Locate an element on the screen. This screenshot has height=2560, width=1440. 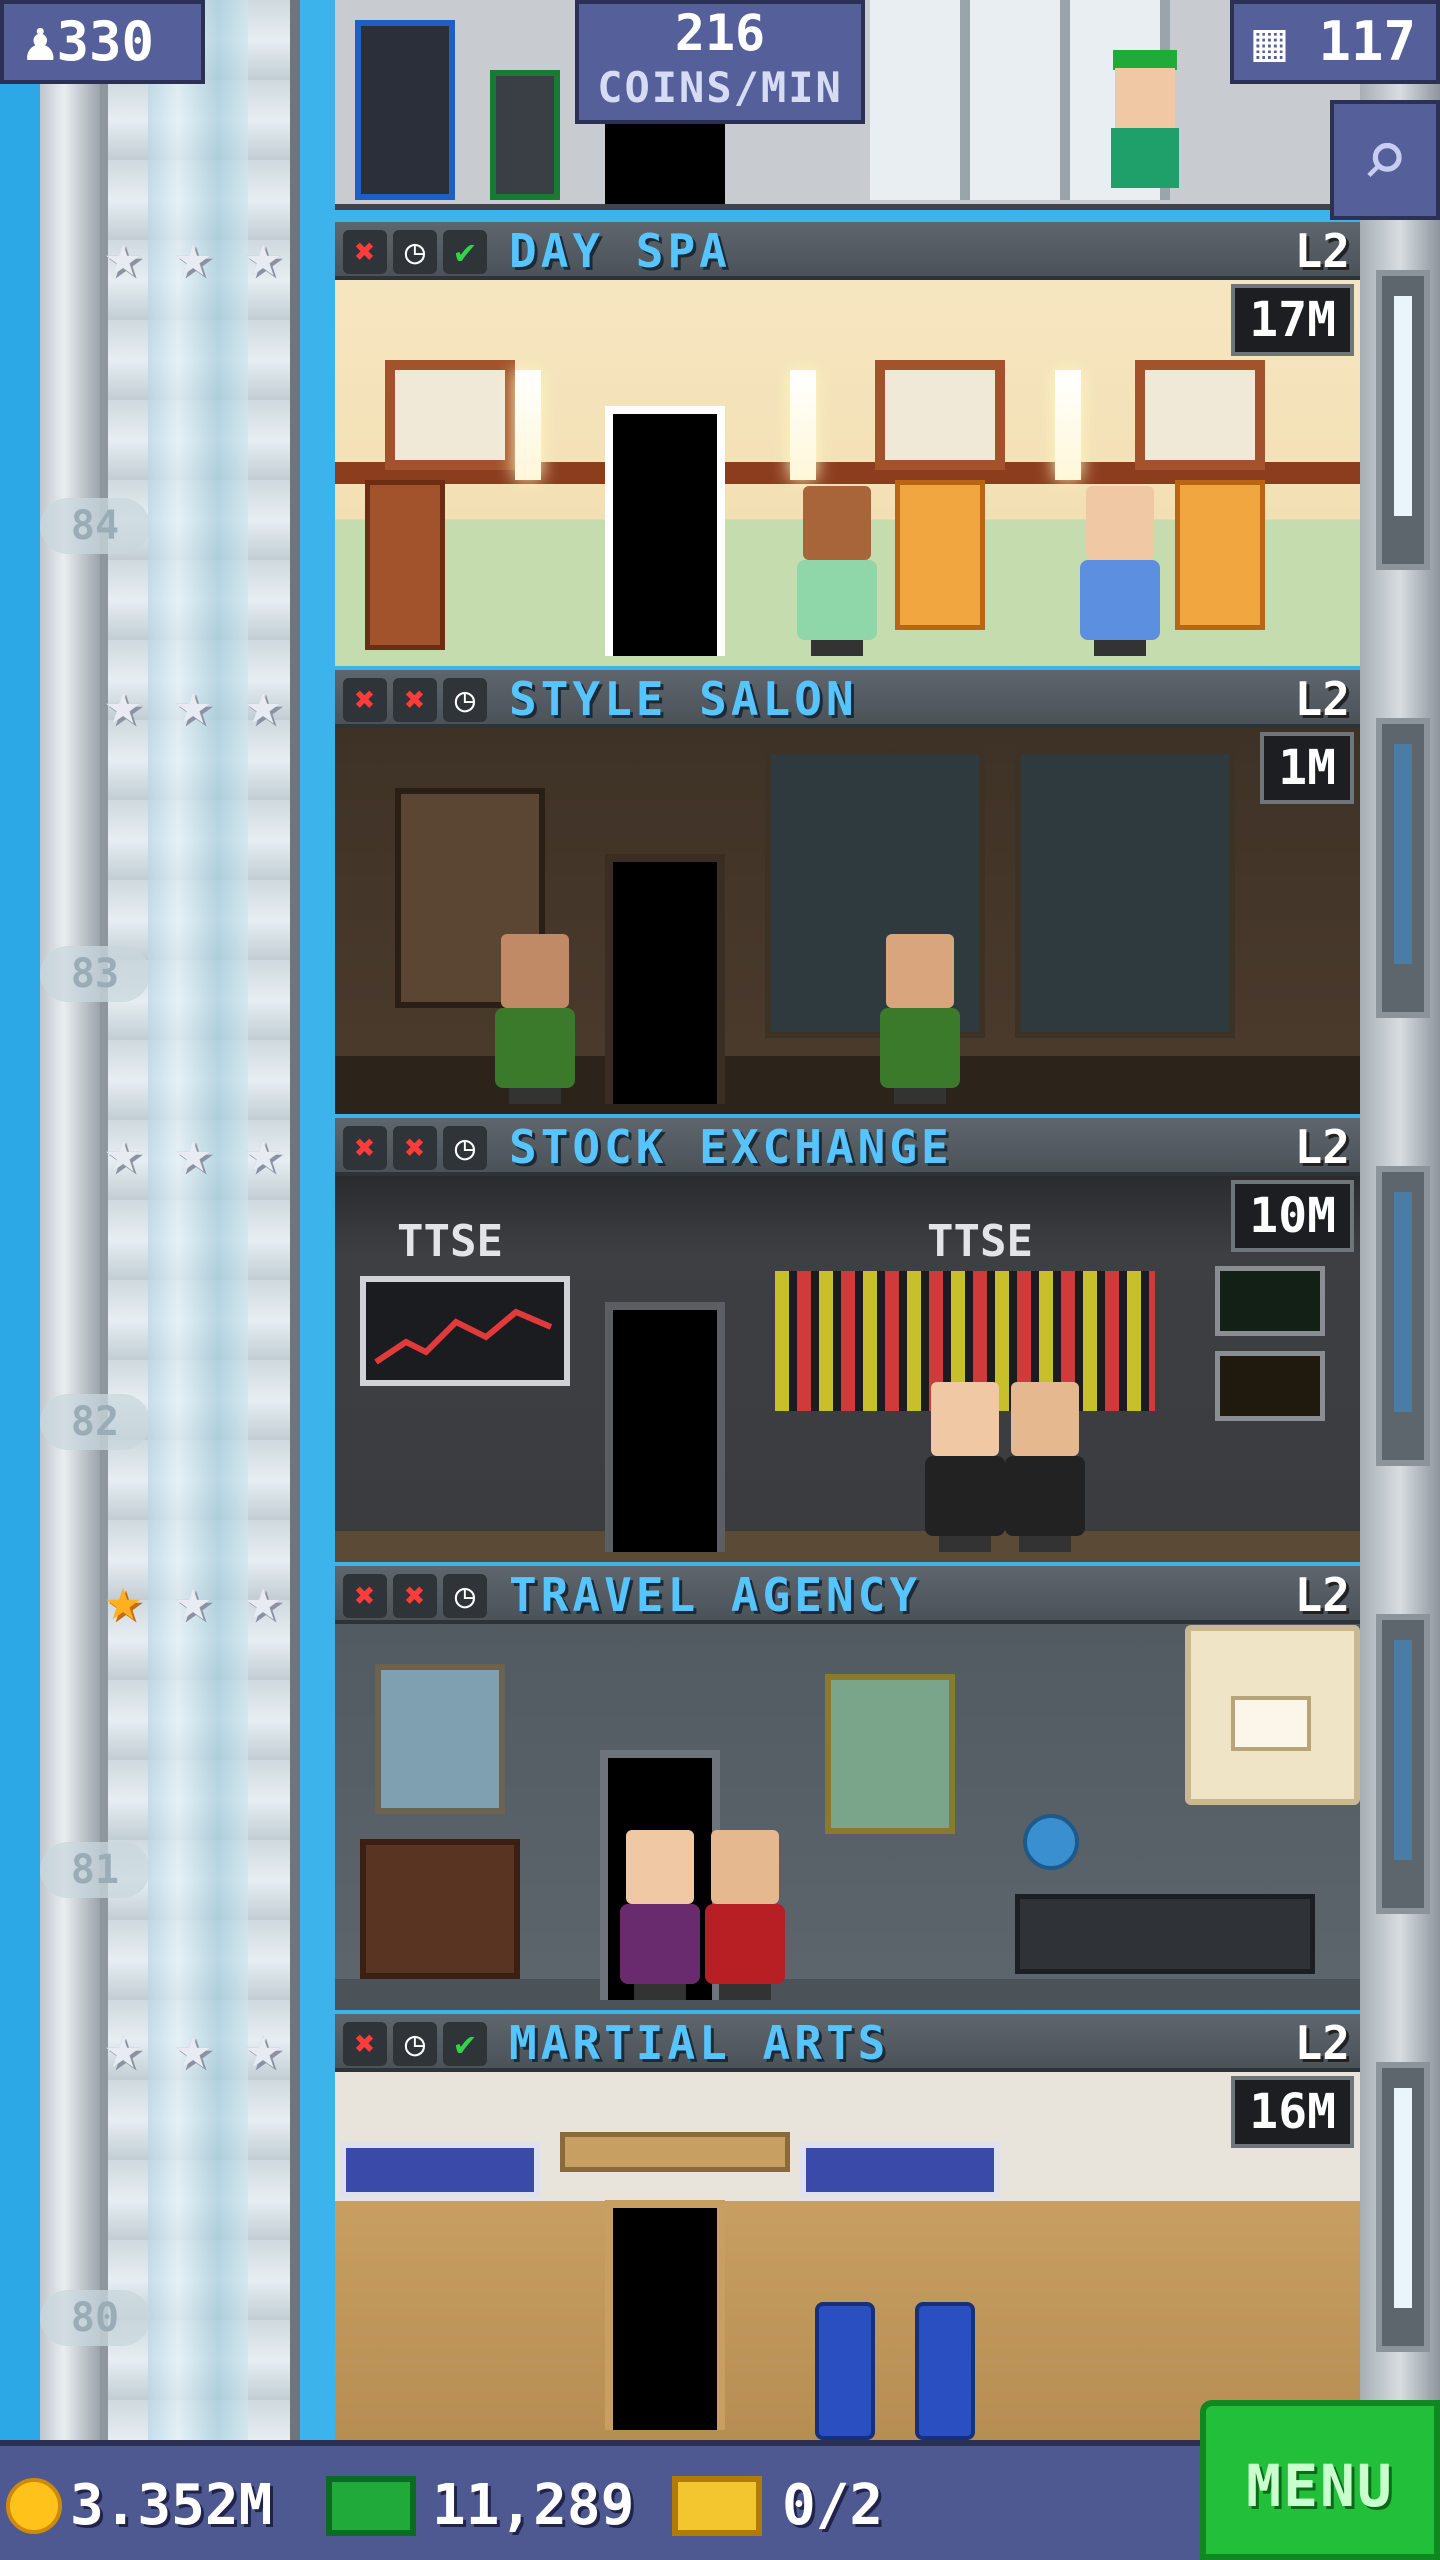
floor-day-spa: ✖ ◷ ✔ DAY SPA L2 17M is located at coordinates (847, 446).